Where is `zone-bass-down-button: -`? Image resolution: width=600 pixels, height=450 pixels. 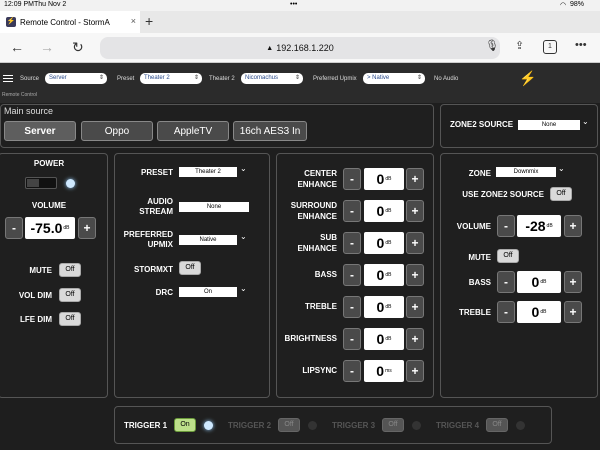 zone-bass-down-button: - is located at coordinates (506, 282).